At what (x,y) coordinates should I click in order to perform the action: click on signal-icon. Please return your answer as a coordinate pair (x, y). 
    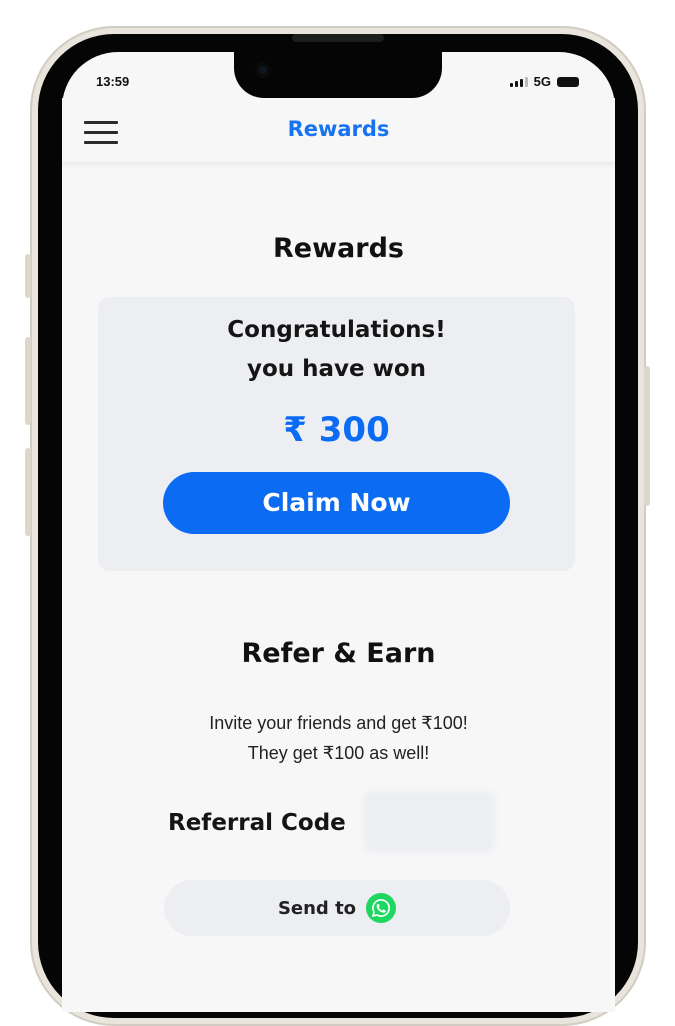
    Looking at the image, I should click on (518, 81).